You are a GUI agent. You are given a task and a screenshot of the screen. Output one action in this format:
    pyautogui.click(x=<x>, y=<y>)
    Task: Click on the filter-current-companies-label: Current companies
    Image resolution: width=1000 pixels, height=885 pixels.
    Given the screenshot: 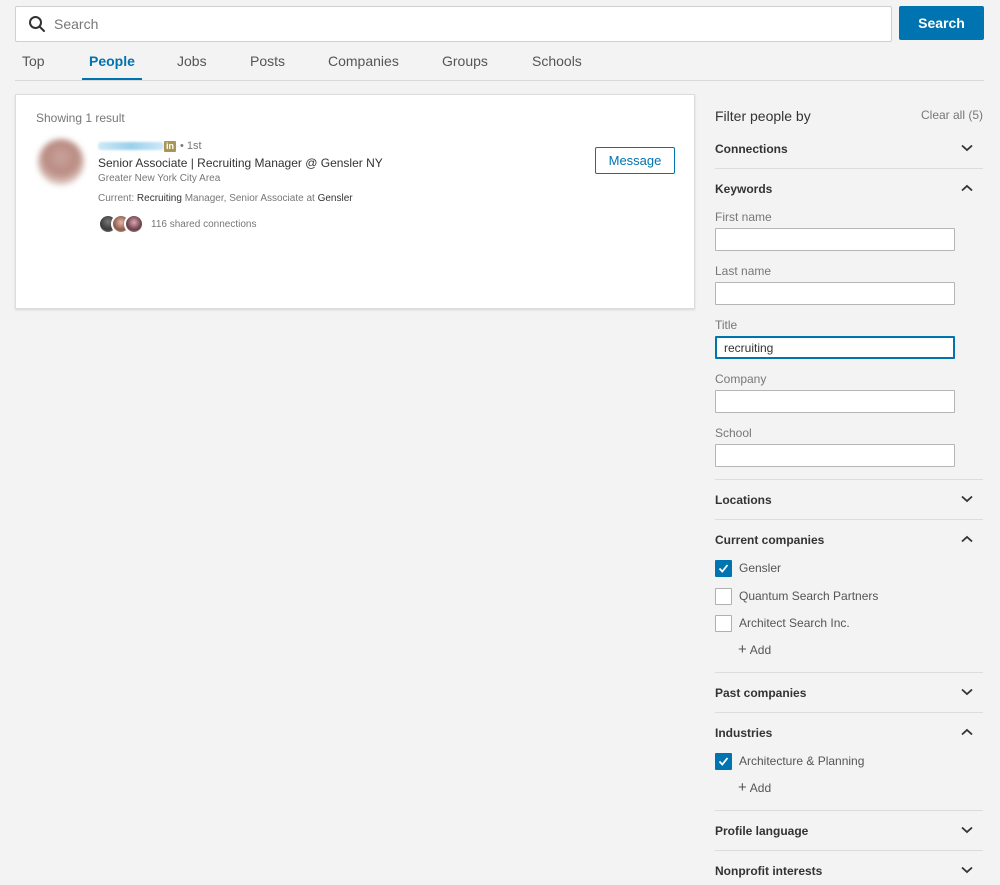 What is the action you would take?
    pyautogui.click(x=770, y=540)
    